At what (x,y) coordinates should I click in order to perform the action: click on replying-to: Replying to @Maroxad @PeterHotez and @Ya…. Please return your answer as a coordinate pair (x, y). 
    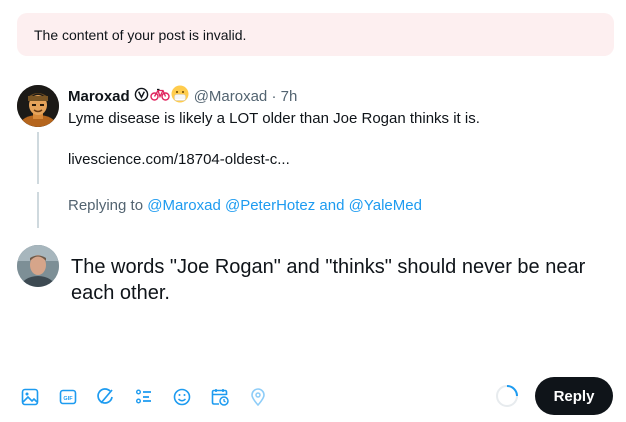
    Looking at the image, I should click on (245, 205).